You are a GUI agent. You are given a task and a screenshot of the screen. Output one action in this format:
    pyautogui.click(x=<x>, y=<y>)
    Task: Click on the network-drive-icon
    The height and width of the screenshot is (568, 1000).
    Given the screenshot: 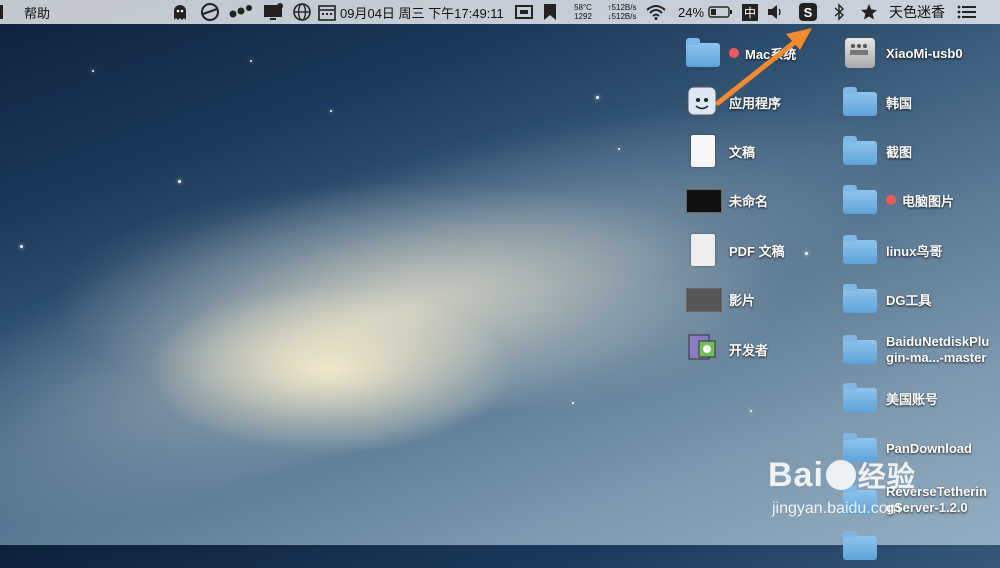 What is the action you would take?
    pyautogui.click(x=860, y=53)
    